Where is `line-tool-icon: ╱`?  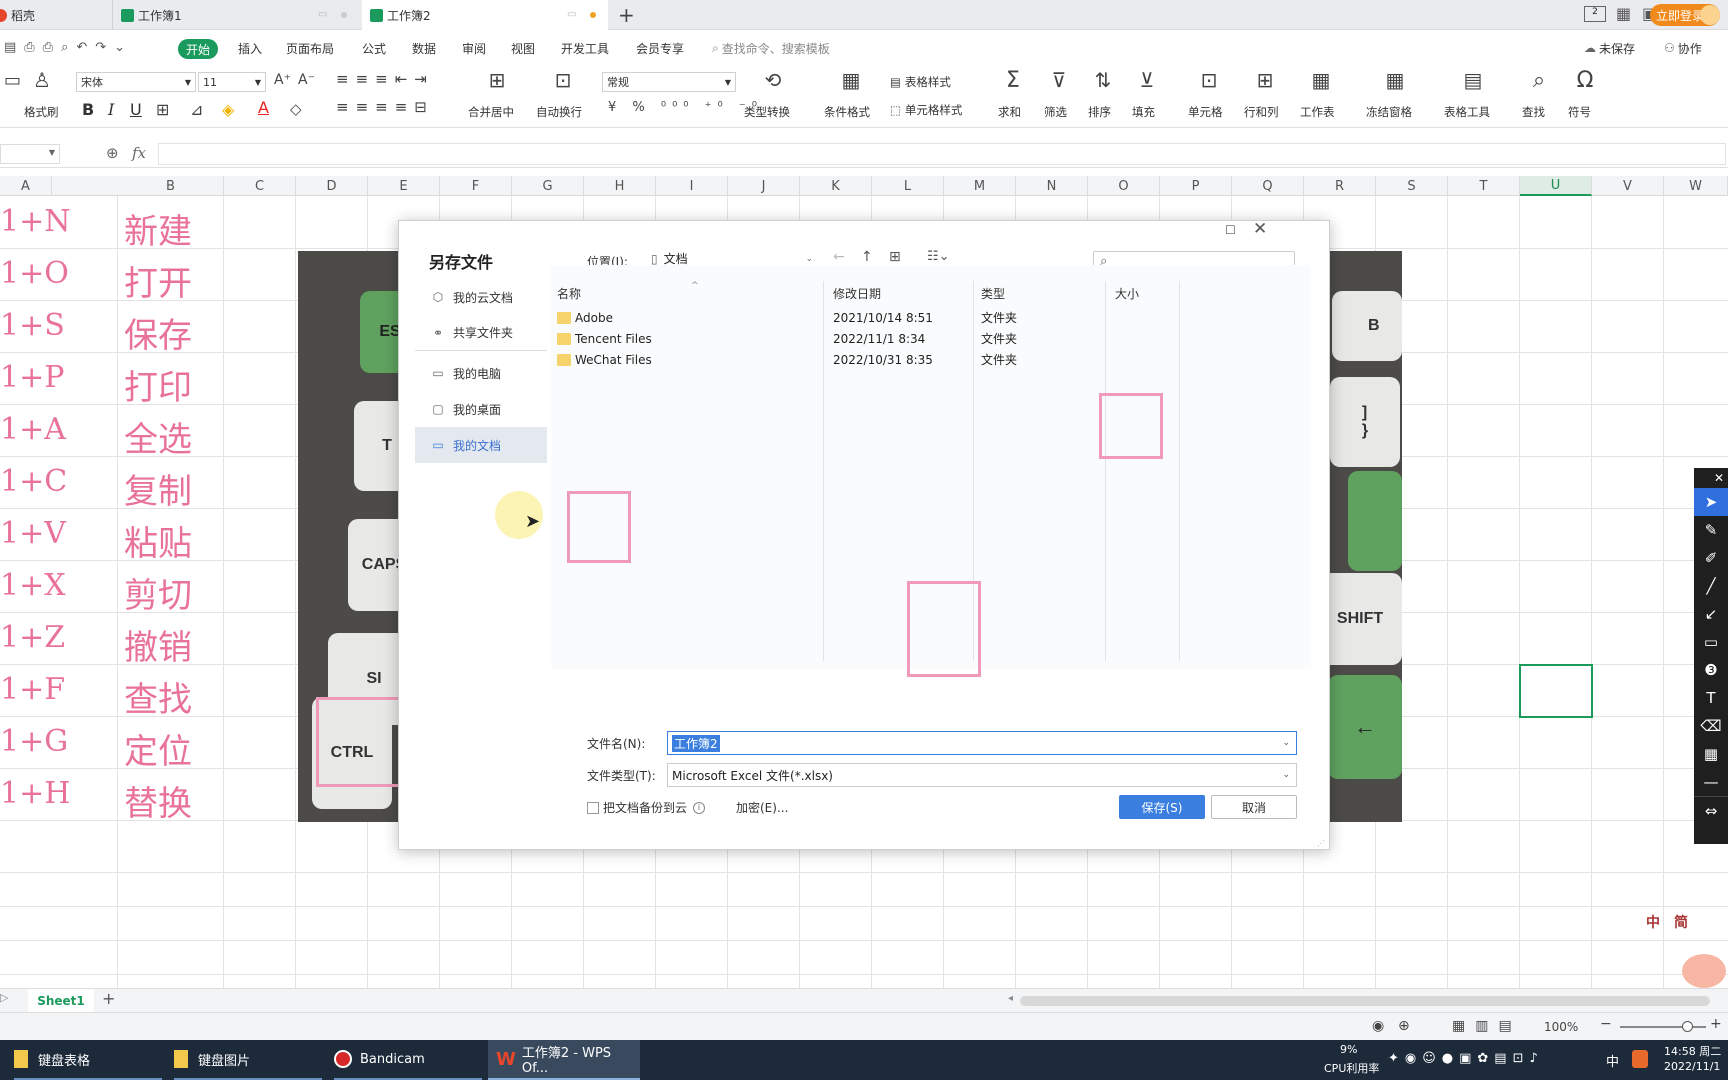 line-tool-icon: ╱ is located at coordinates (1711, 586).